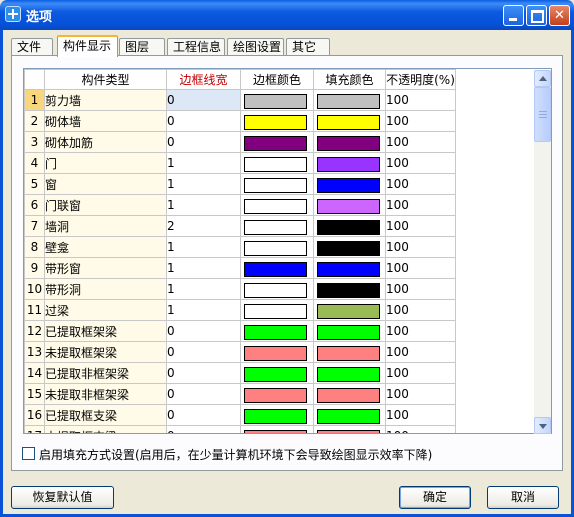 The height and width of the screenshot is (517, 574). I want to click on tab-component-display: 构件显示, so click(87, 46).